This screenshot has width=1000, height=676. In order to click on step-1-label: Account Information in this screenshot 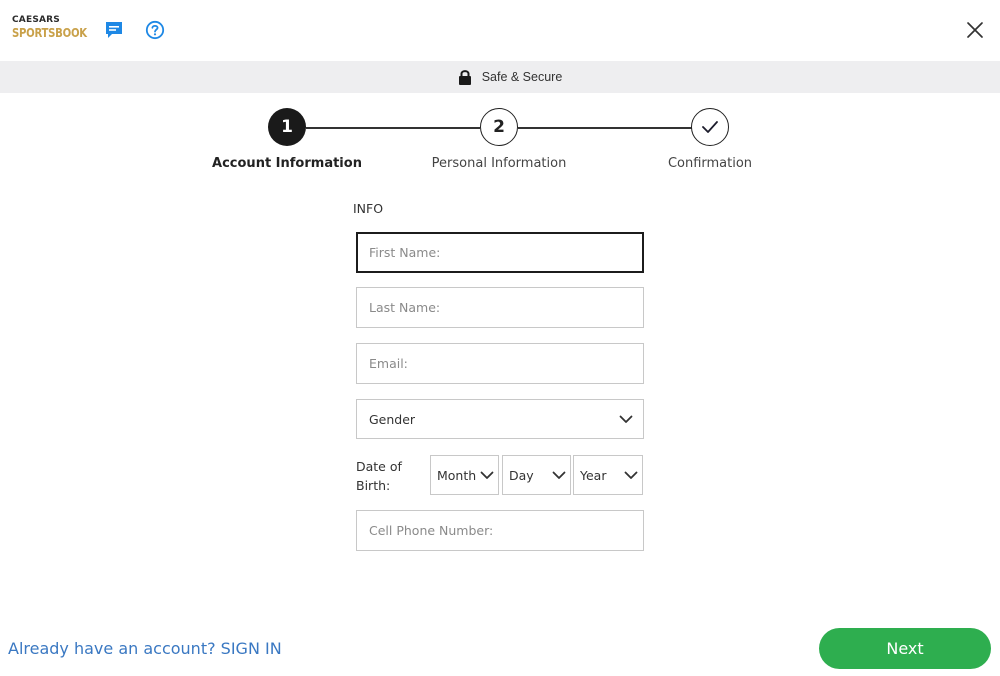, I will do `click(287, 163)`.